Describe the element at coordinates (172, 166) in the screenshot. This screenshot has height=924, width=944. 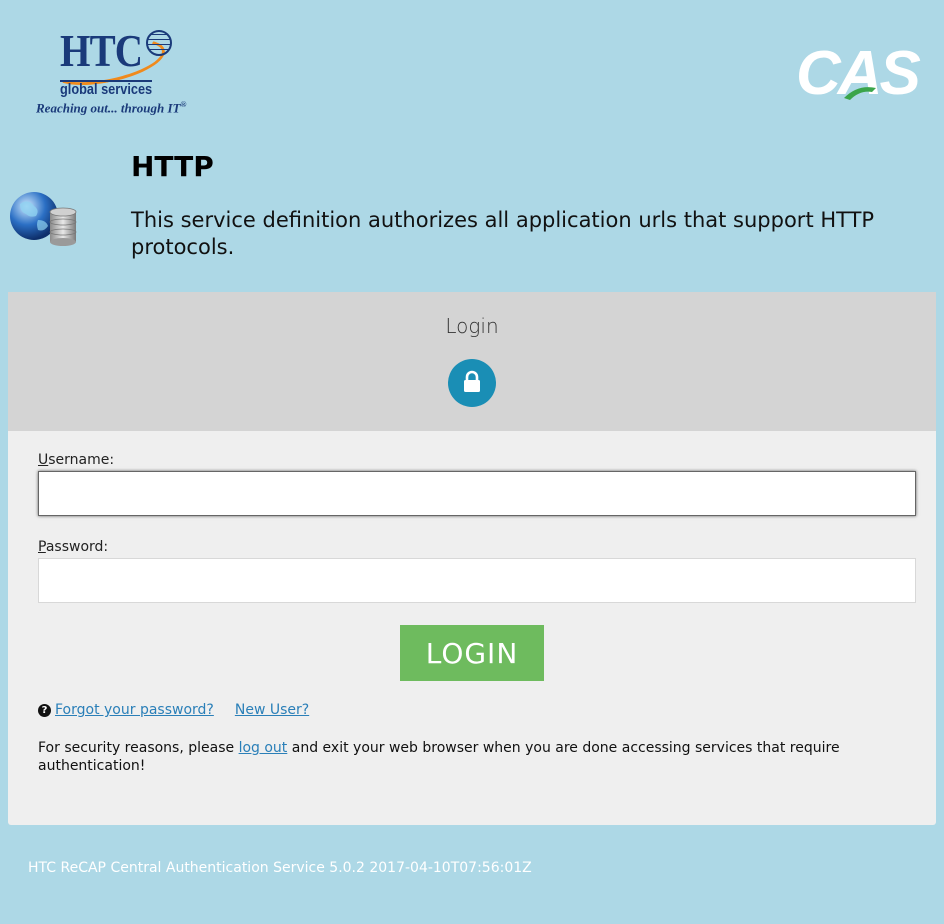
I see `service-title: HTTP` at that location.